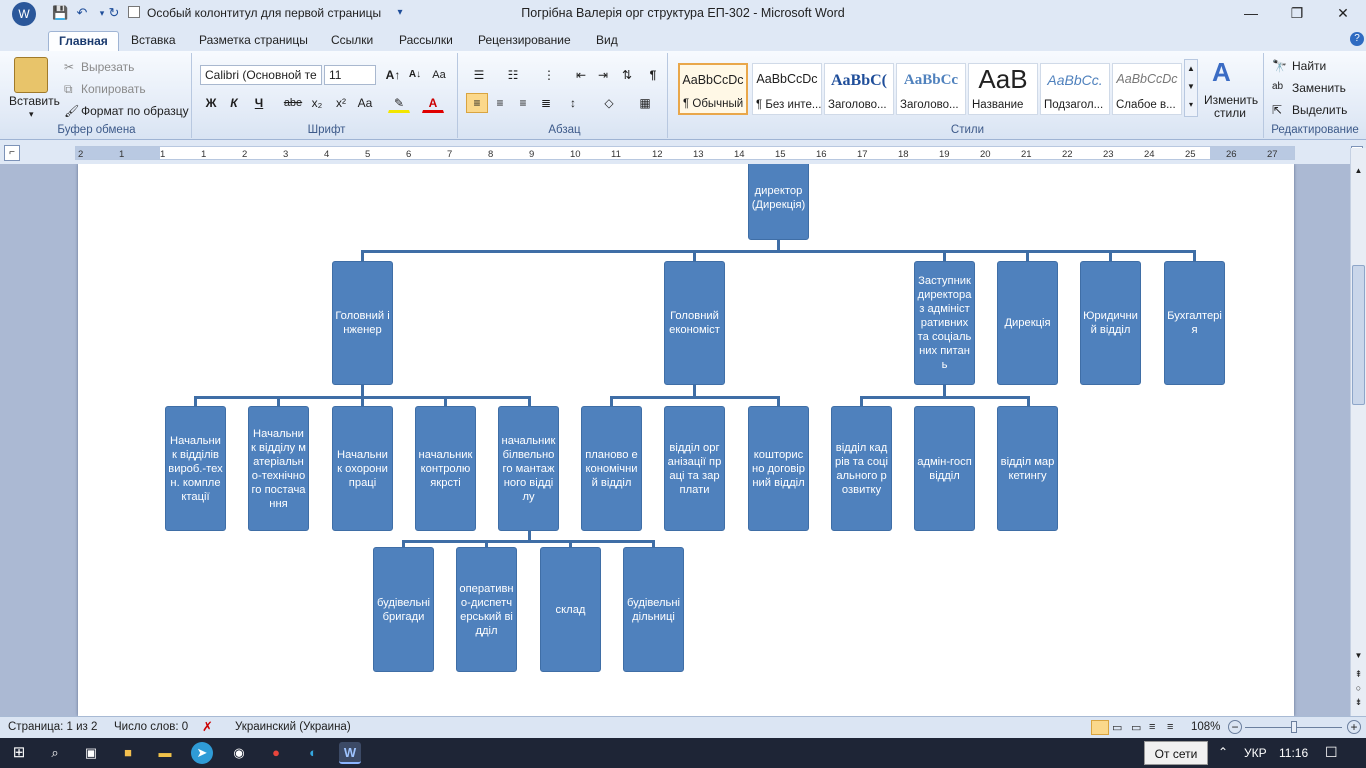 This screenshot has width=1366, height=768. What do you see at coordinates (1100, 727) in the screenshot?
I see `print-layout-icon` at bounding box center [1100, 727].